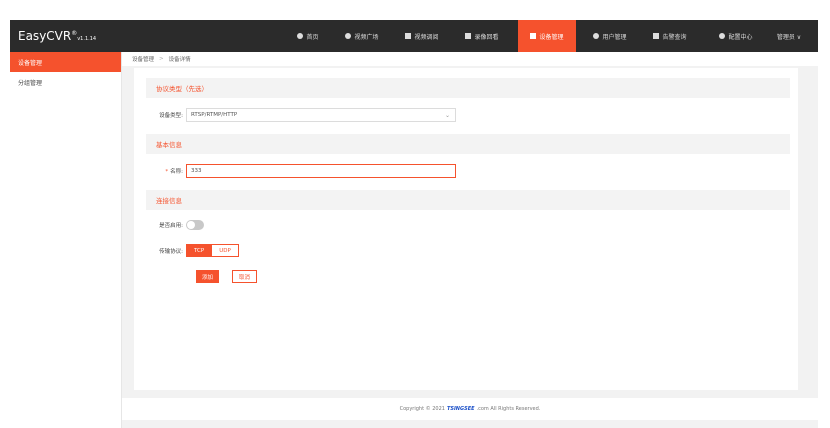 The image size is (830, 428). I want to click on transport-tcp-option: TCP, so click(199, 250).